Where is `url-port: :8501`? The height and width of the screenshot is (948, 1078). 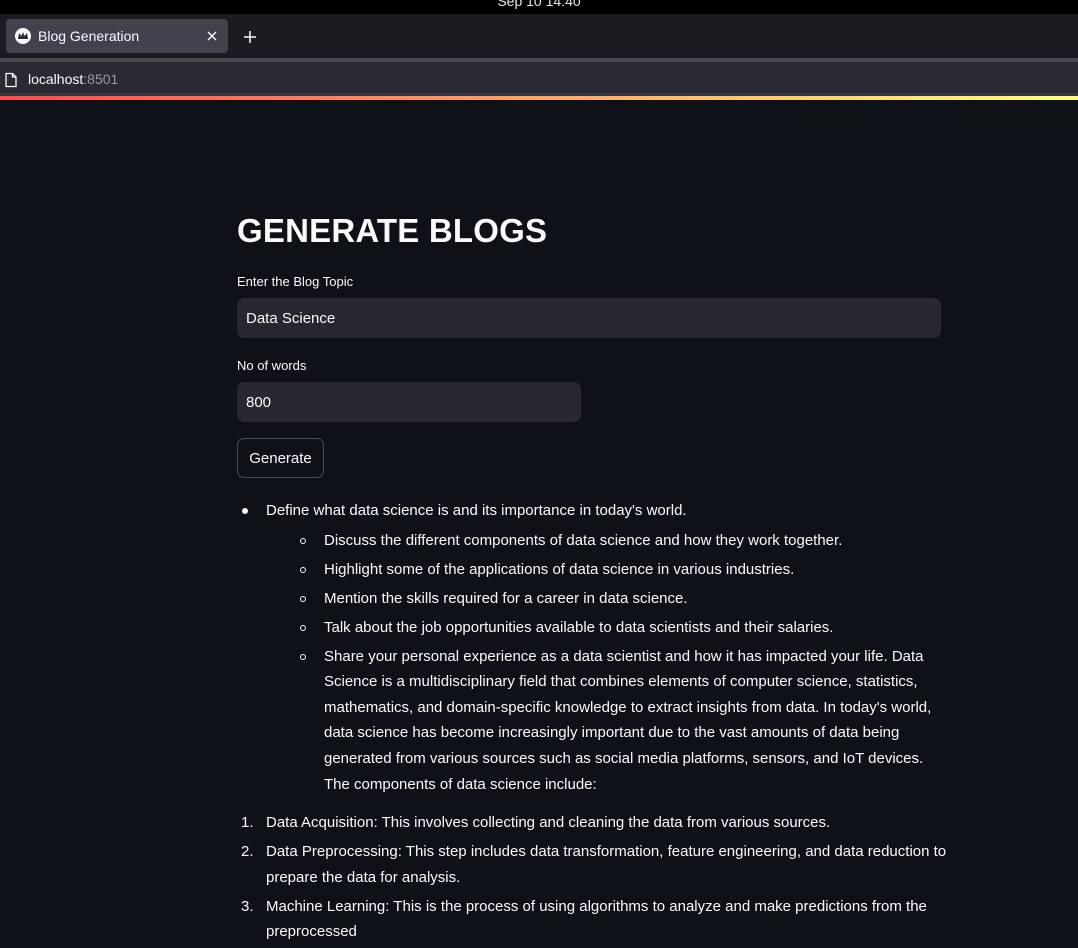
url-port: :8501 is located at coordinates (101, 79).